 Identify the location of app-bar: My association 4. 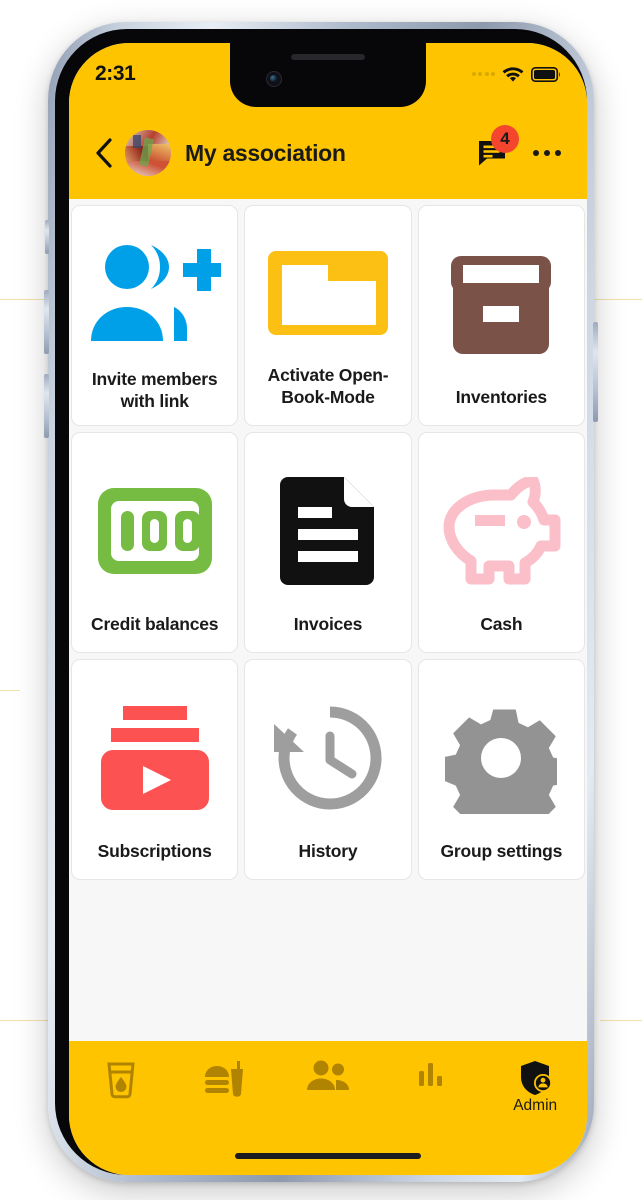
(328, 153).